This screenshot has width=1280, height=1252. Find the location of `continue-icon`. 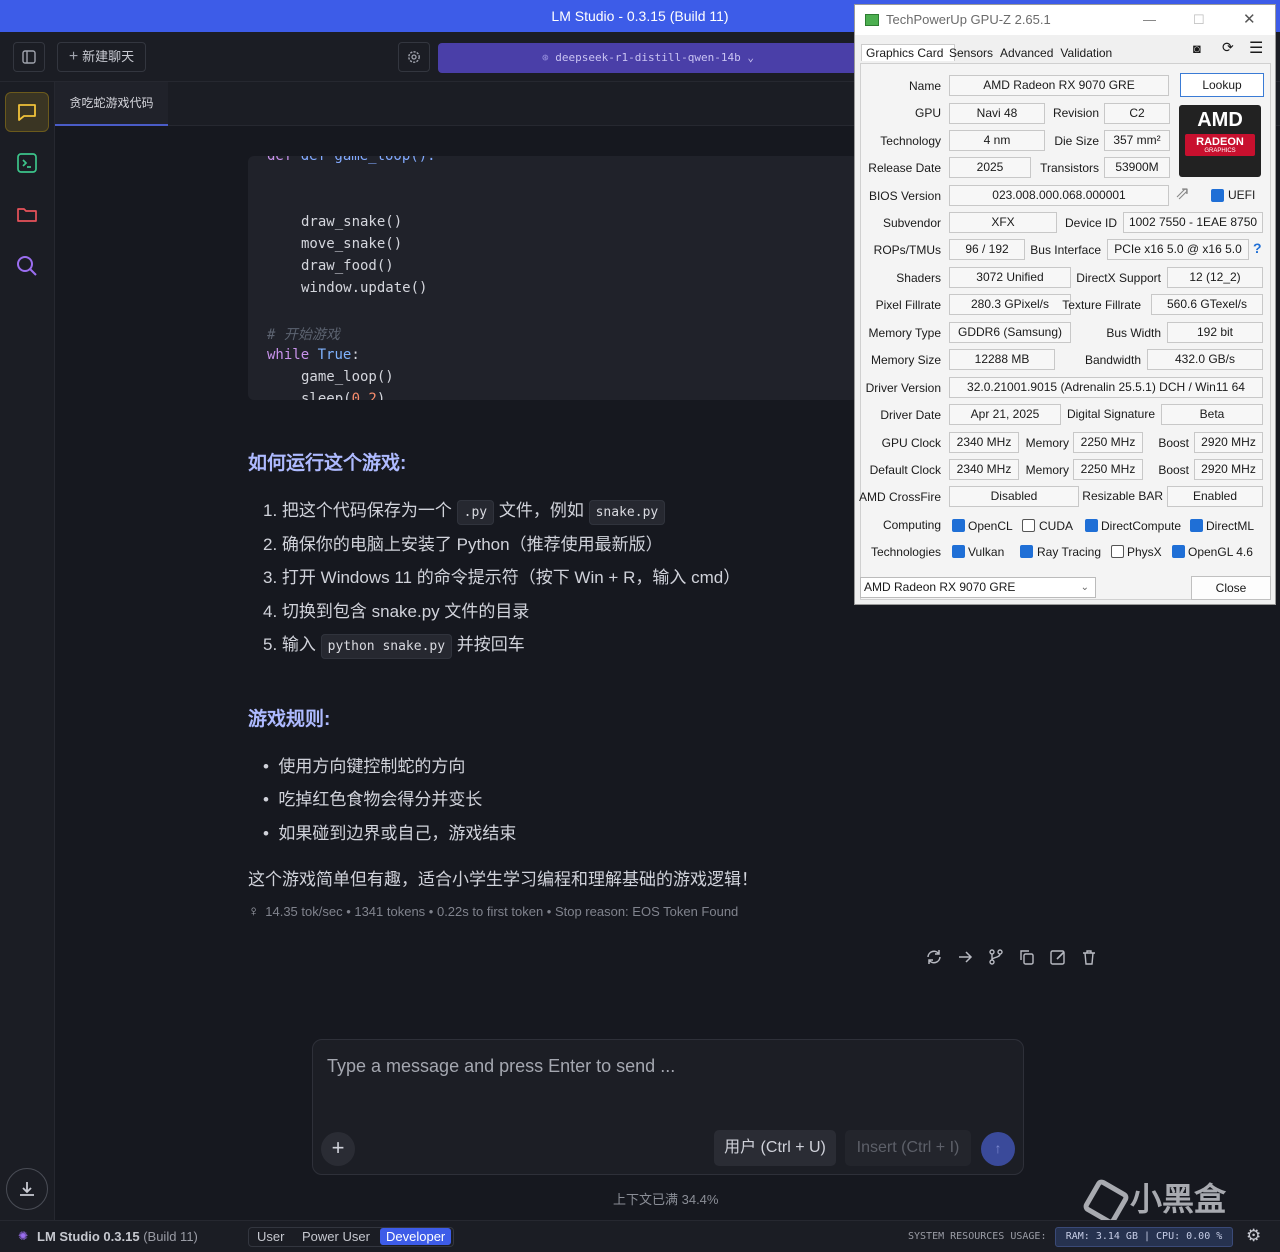

continue-icon is located at coordinates (965, 957).